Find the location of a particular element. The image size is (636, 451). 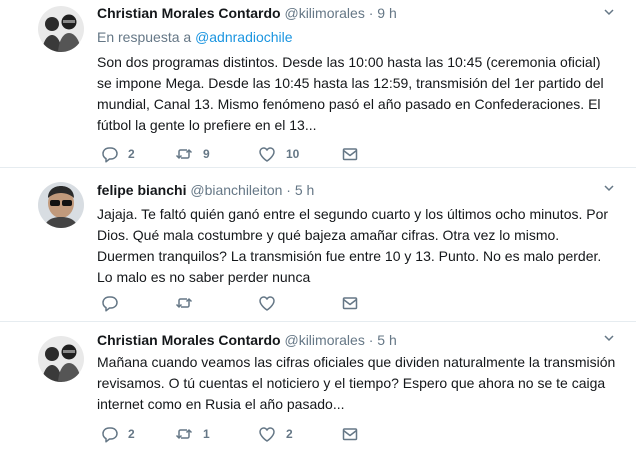

like-button: 10 is located at coordinates (278, 154).